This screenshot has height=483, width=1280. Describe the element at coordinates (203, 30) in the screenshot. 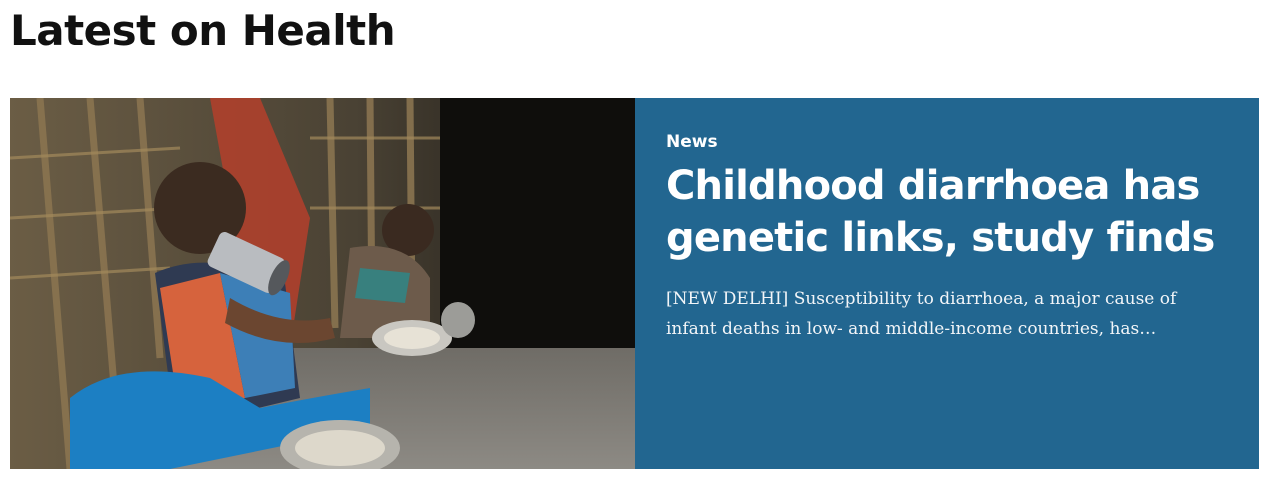

I see `section-title: Latest on Health` at that location.